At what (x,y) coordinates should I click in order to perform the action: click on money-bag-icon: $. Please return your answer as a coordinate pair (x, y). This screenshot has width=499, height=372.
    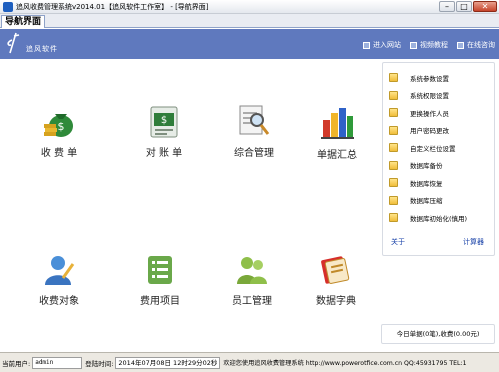
    Looking at the image, I should click on (58, 125).